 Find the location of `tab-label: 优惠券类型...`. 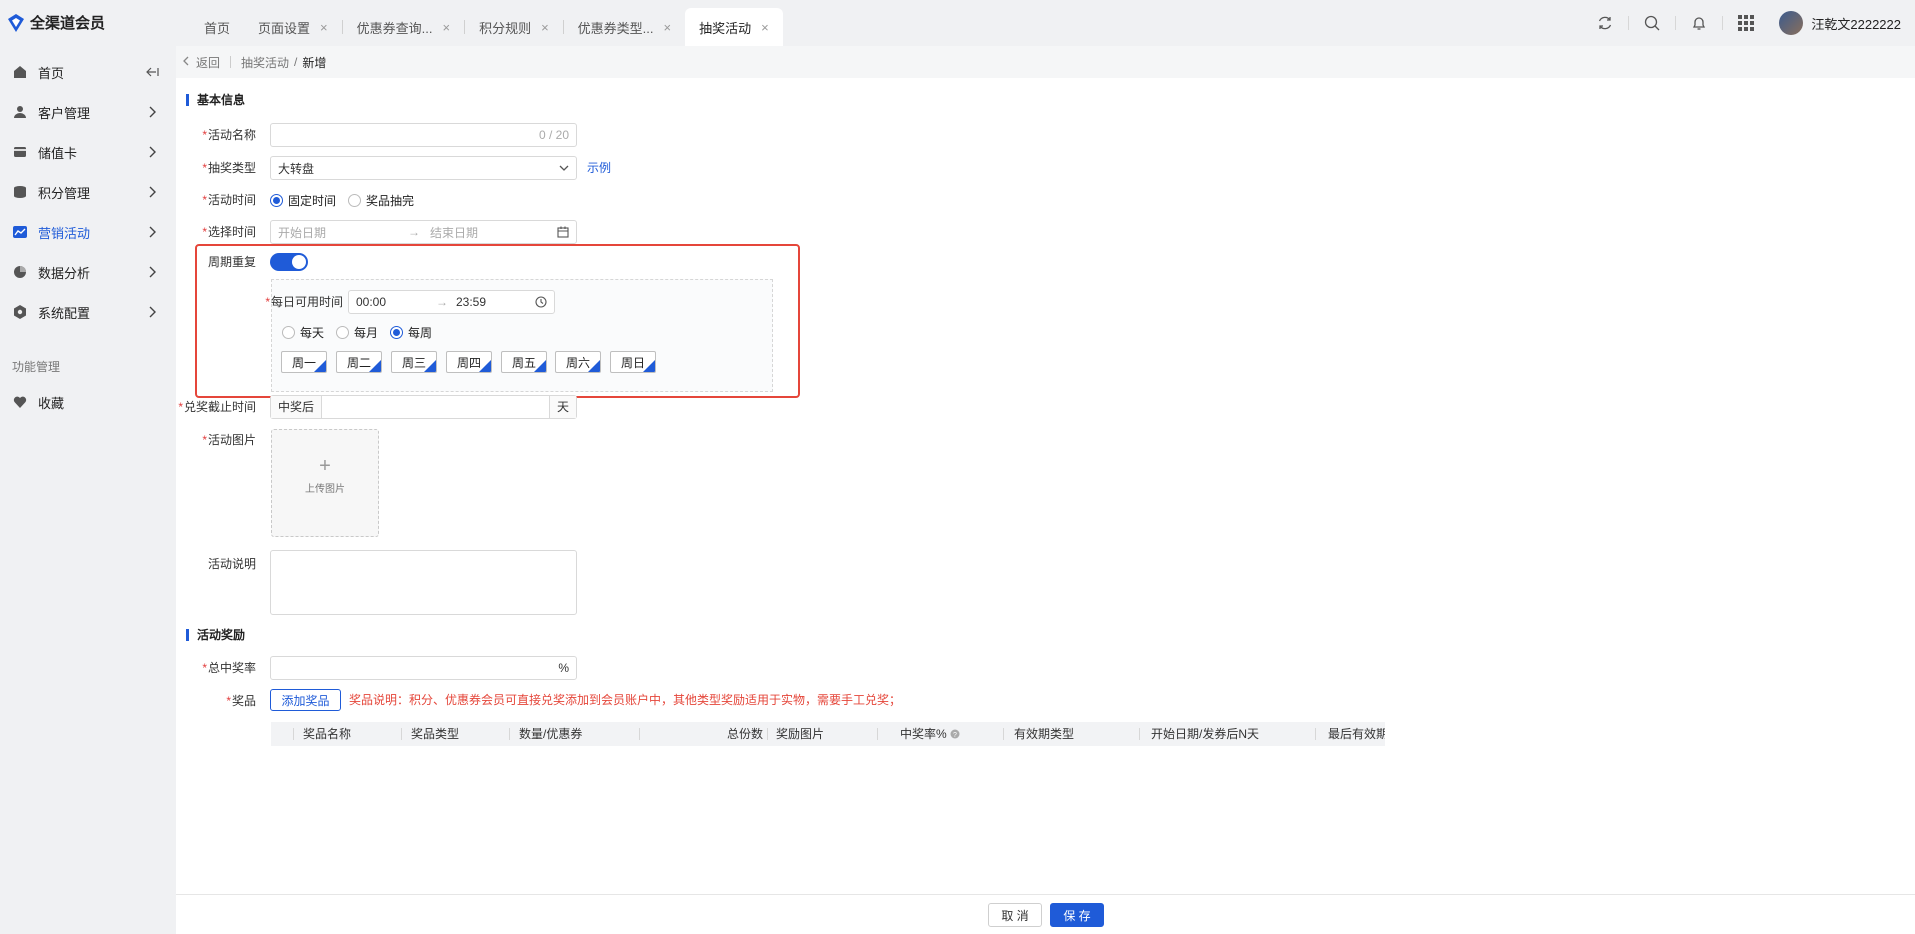

tab-label: 优惠券类型... is located at coordinates (615, 28).